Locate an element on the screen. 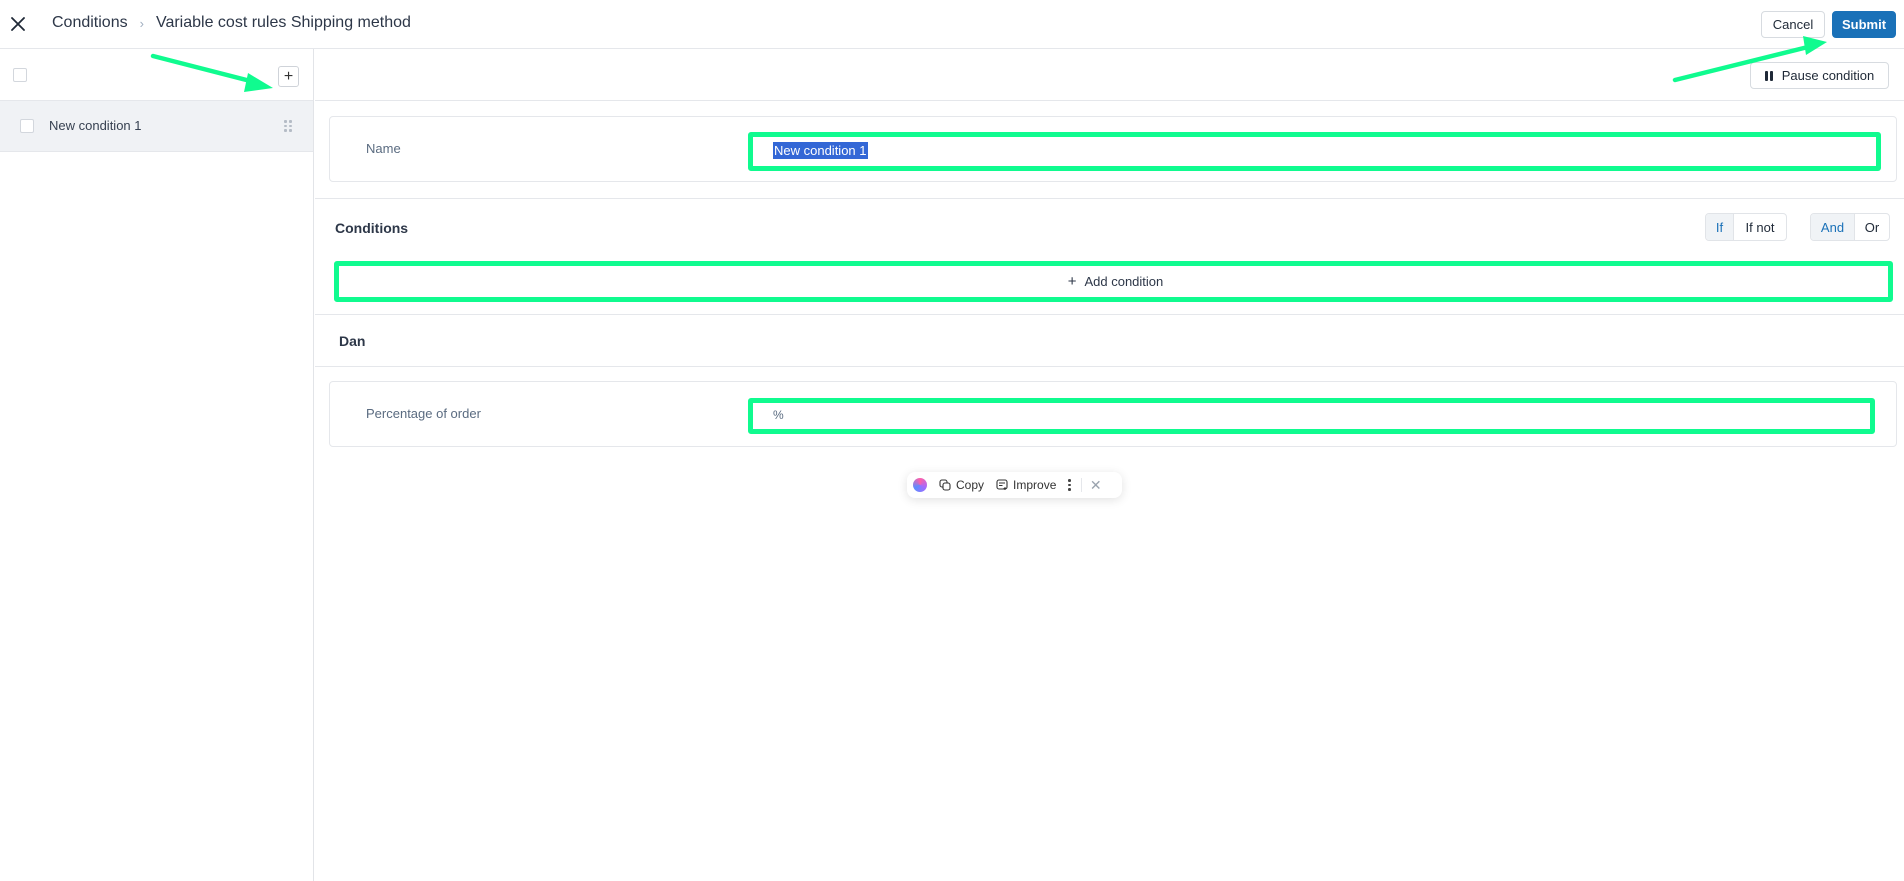  logic-toggle: And Or is located at coordinates (1850, 227).